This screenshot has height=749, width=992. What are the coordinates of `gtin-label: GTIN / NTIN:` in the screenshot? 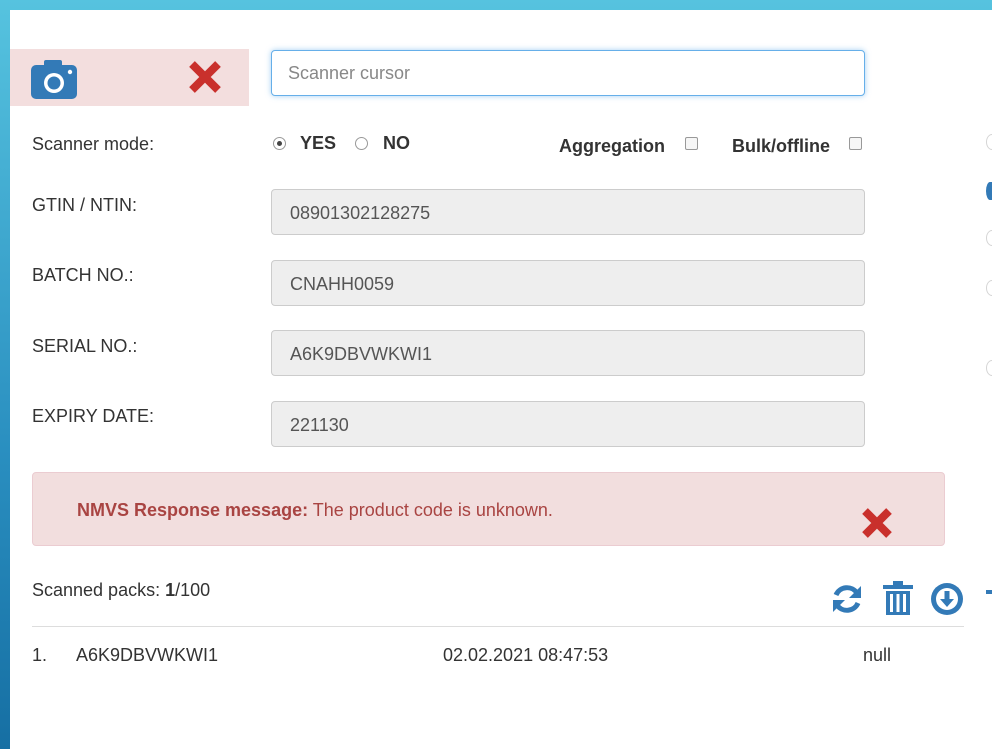 It's located at (84, 205).